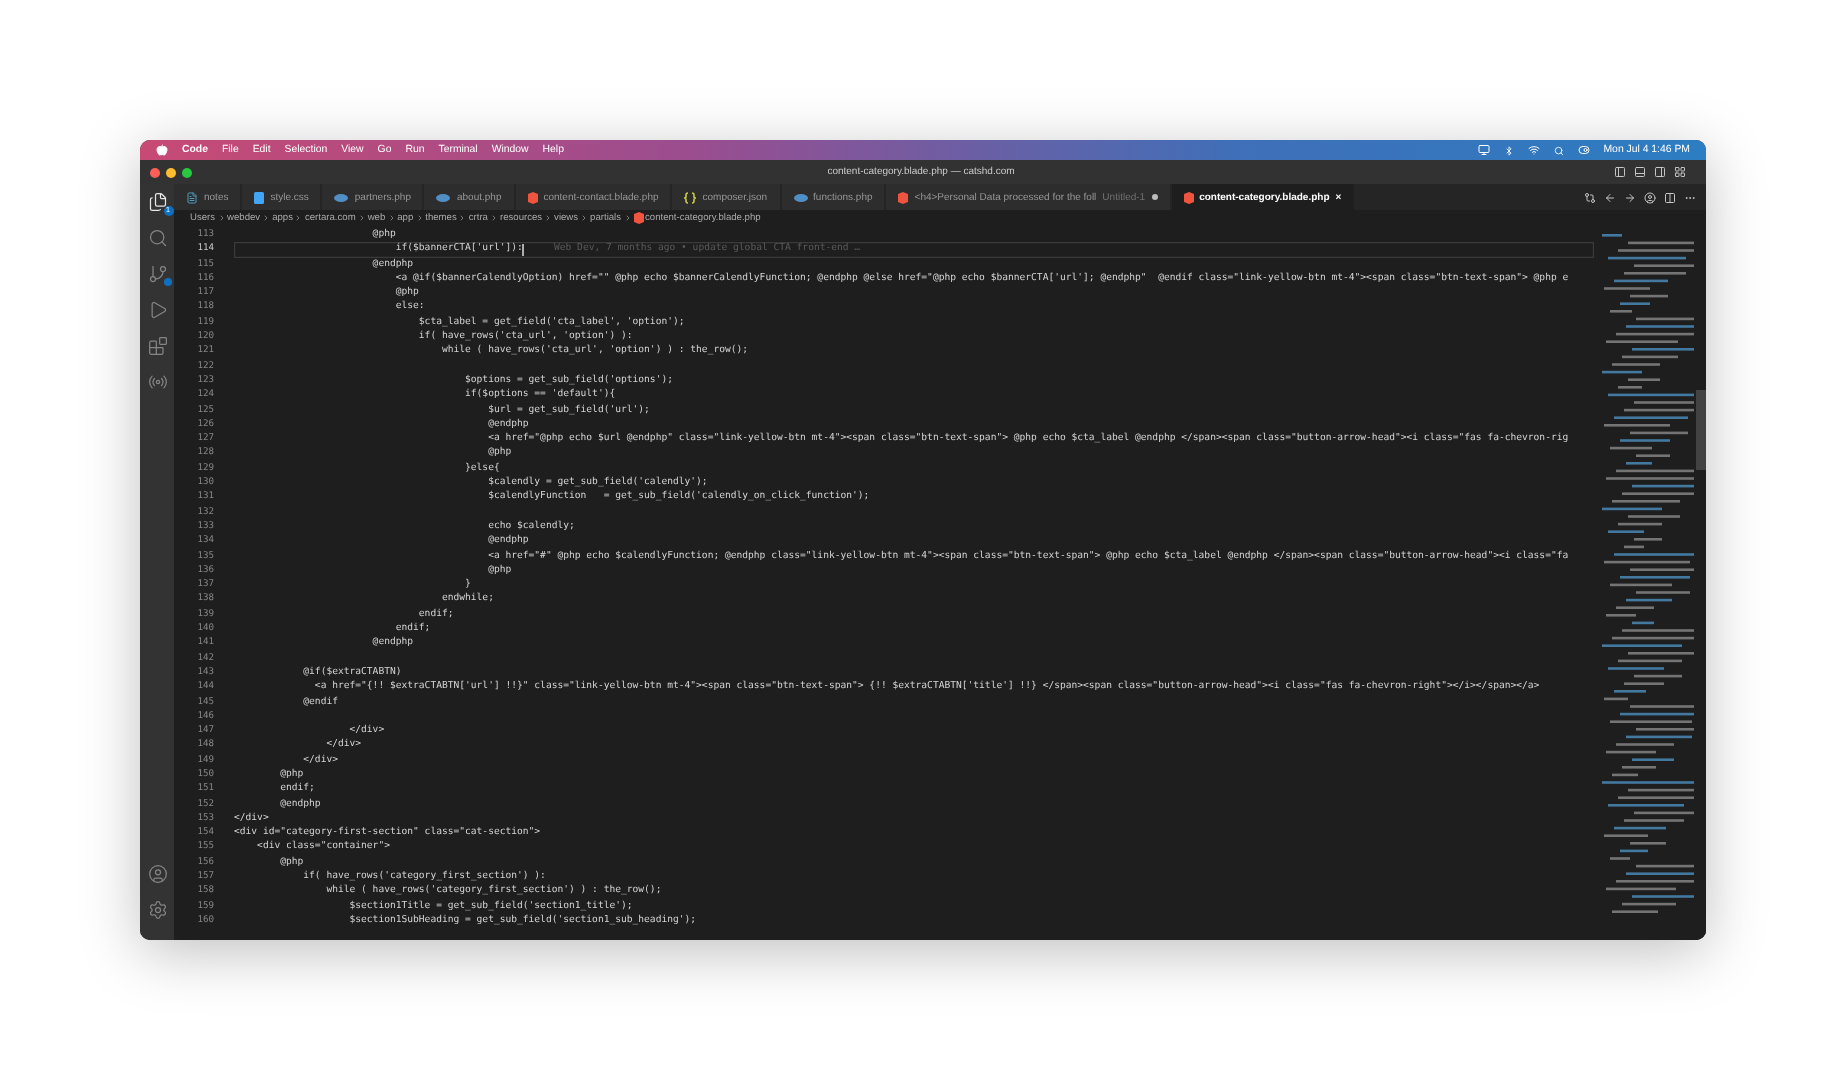 The width and height of the screenshot is (1846, 1082). What do you see at coordinates (690, 197) in the screenshot?
I see `json-file-icon` at bounding box center [690, 197].